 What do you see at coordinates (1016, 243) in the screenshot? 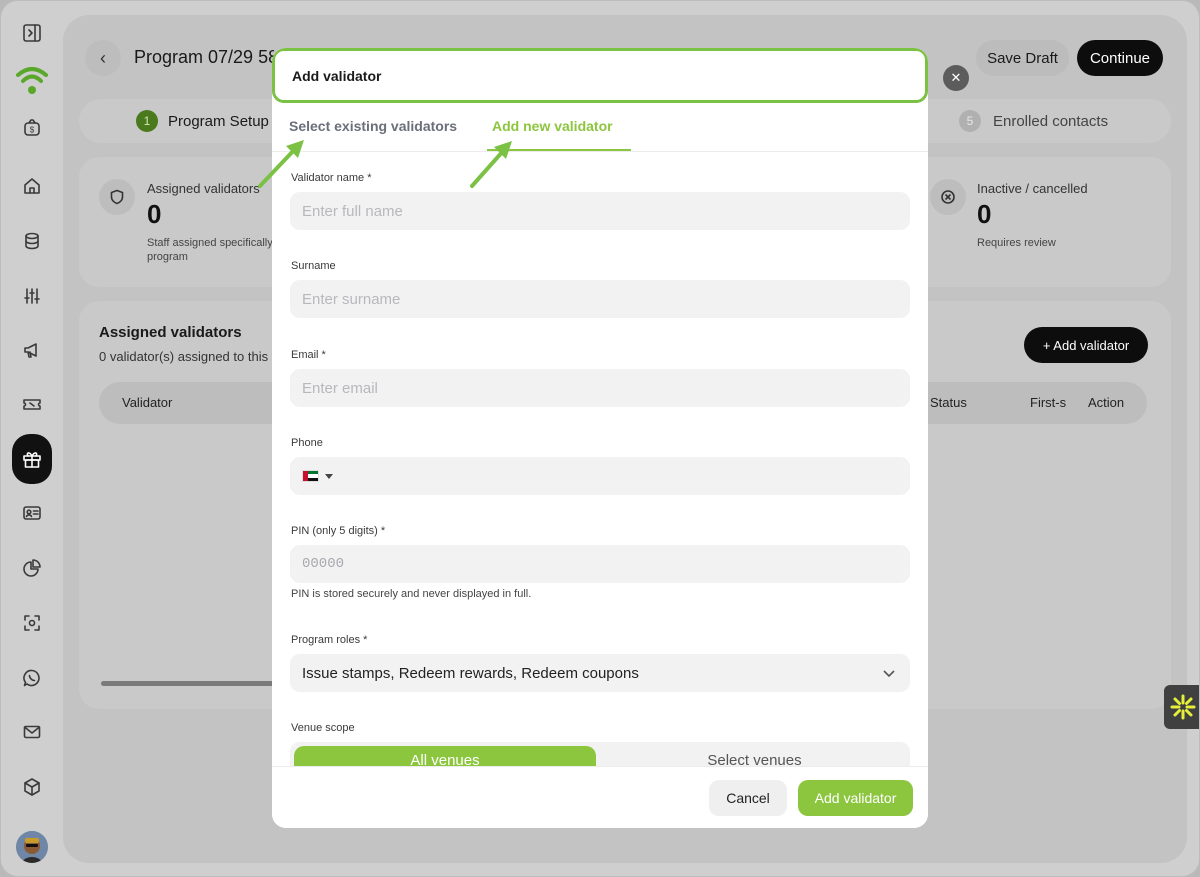
I see `inactive-cancelled-description: Requires review` at bounding box center [1016, 243].